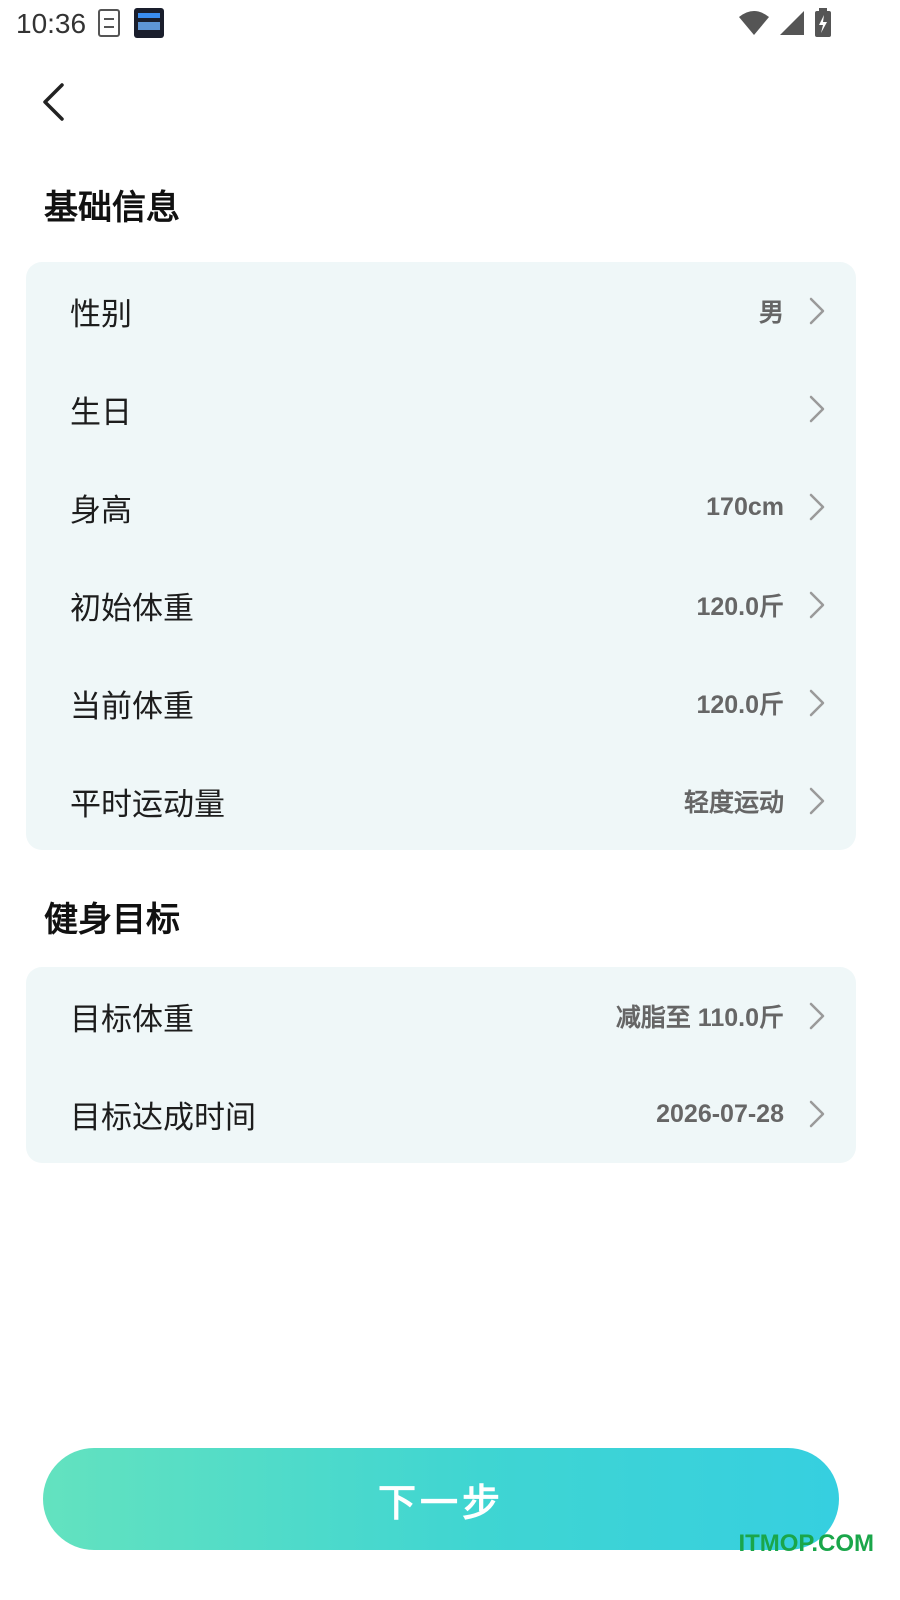 The image size is (900, 1600). I want to click on row-value: 男, so click(771, 312).